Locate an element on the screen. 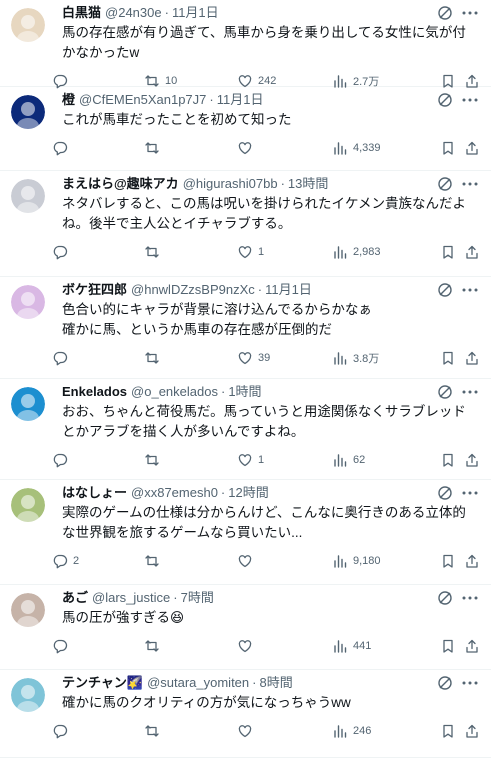 This screenshot has width=491, height=758. timestamp: 12時間 is located at coordinates (248, 493).